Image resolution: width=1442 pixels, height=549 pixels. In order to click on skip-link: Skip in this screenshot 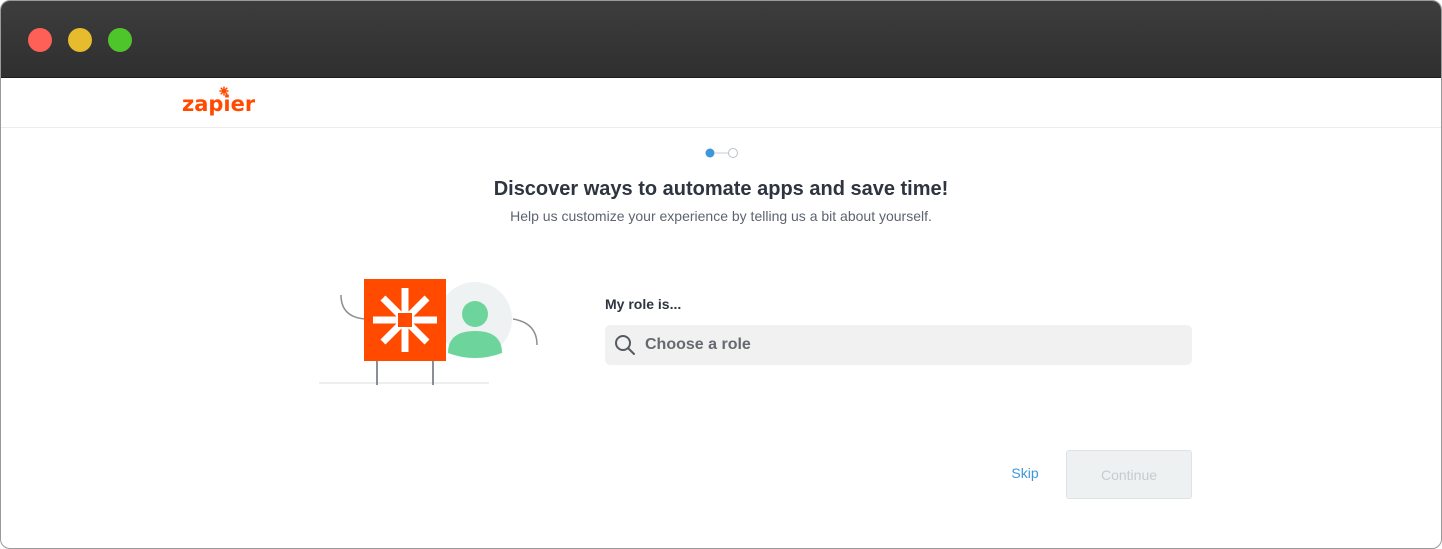, I will do `click(1025, 473)`.